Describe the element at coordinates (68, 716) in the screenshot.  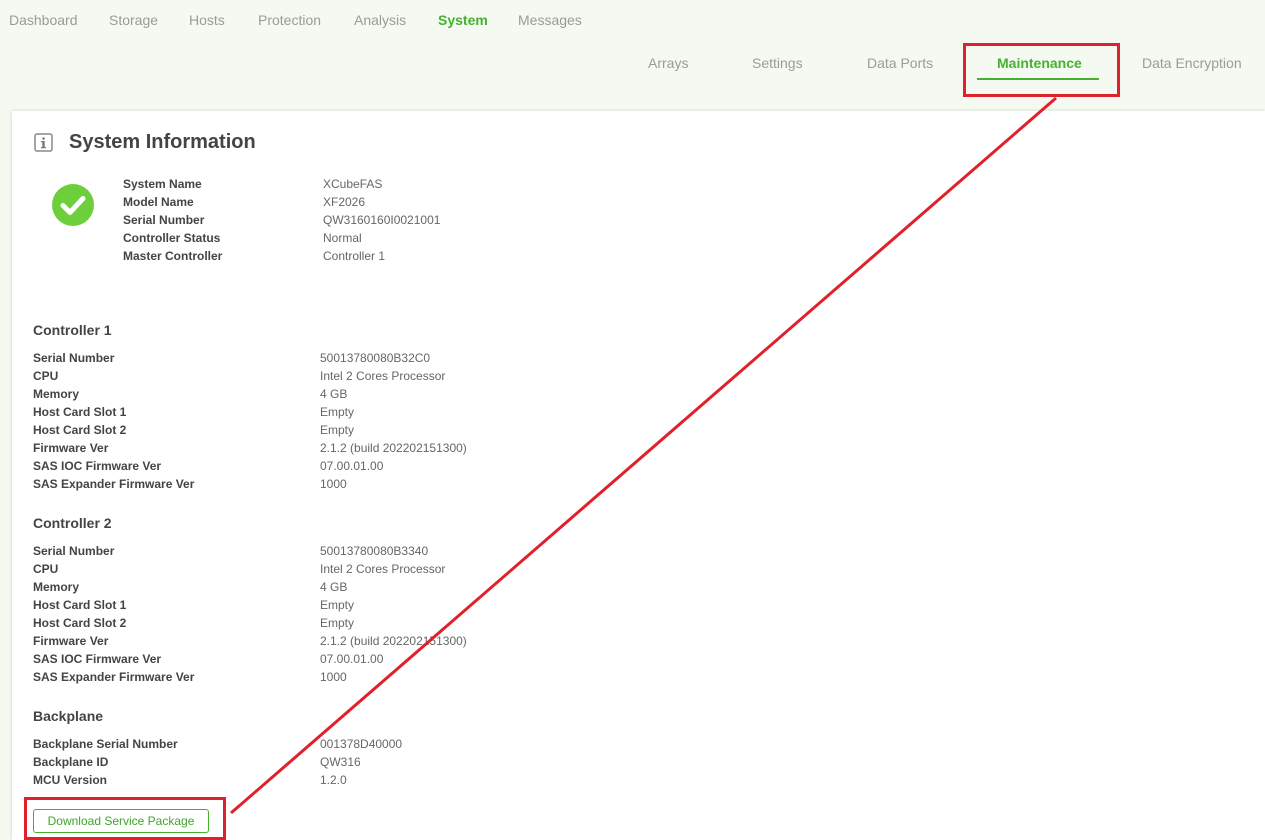
I see `backplane-title: Backplane` at that location.